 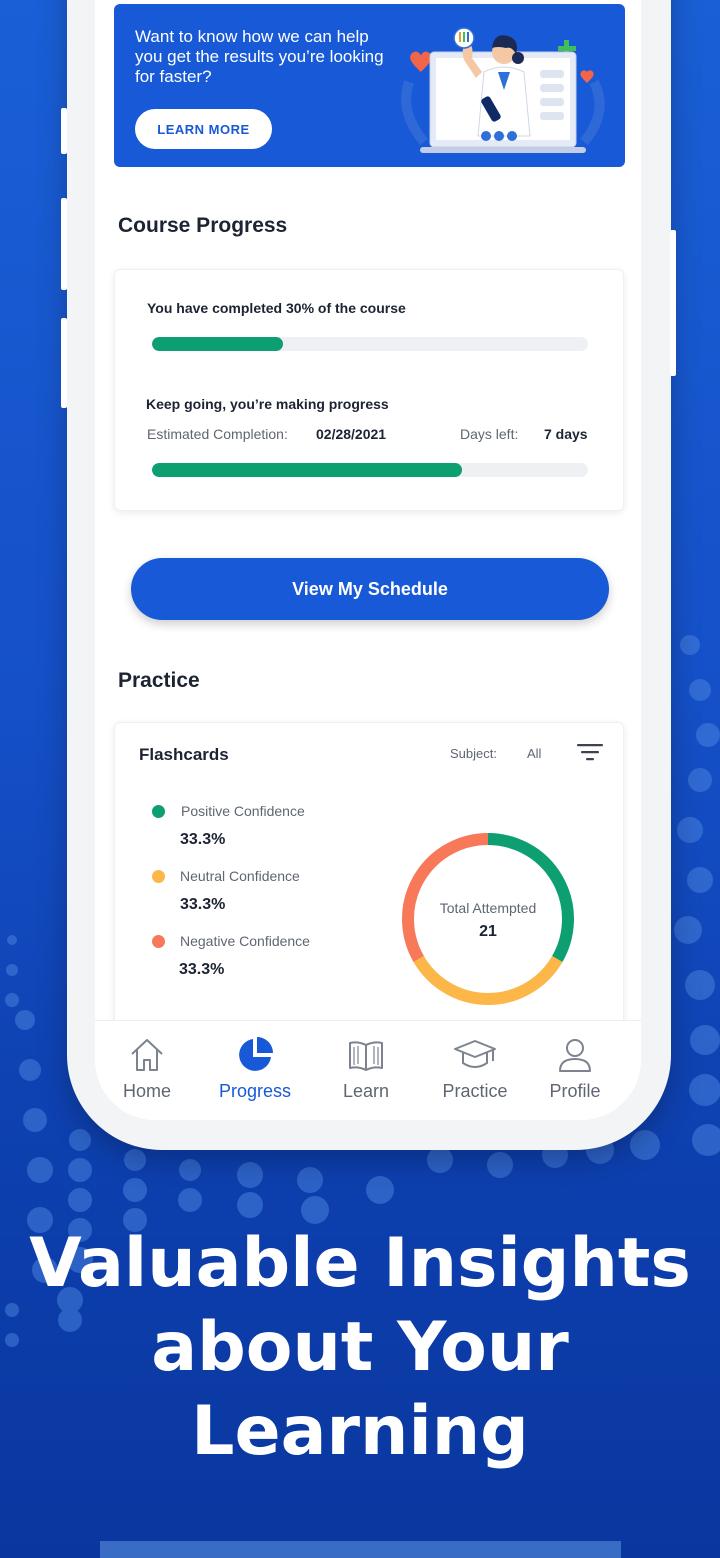 I want to click on schedule-progress-bar, so click(x=370, y=470).